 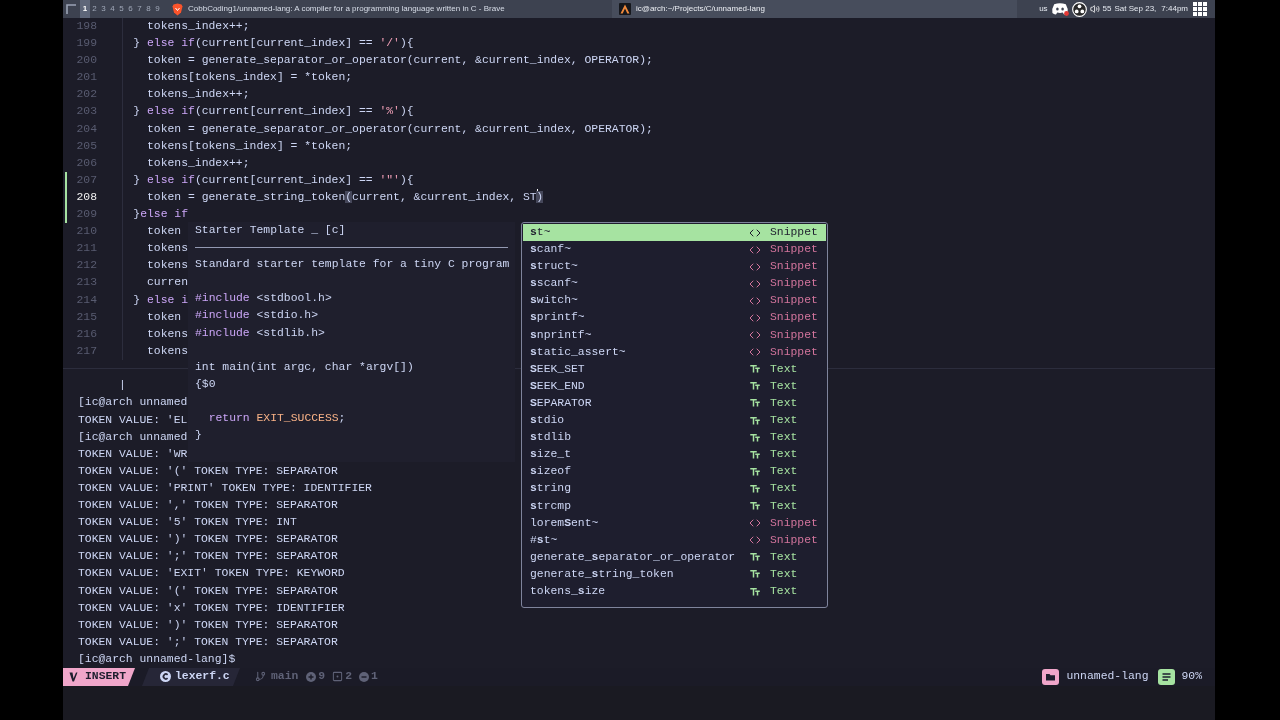 What do you see at coordinates (551, 472) in the screenshot?
I see `completion-label: sizeof` at bounding box center [551, 472].